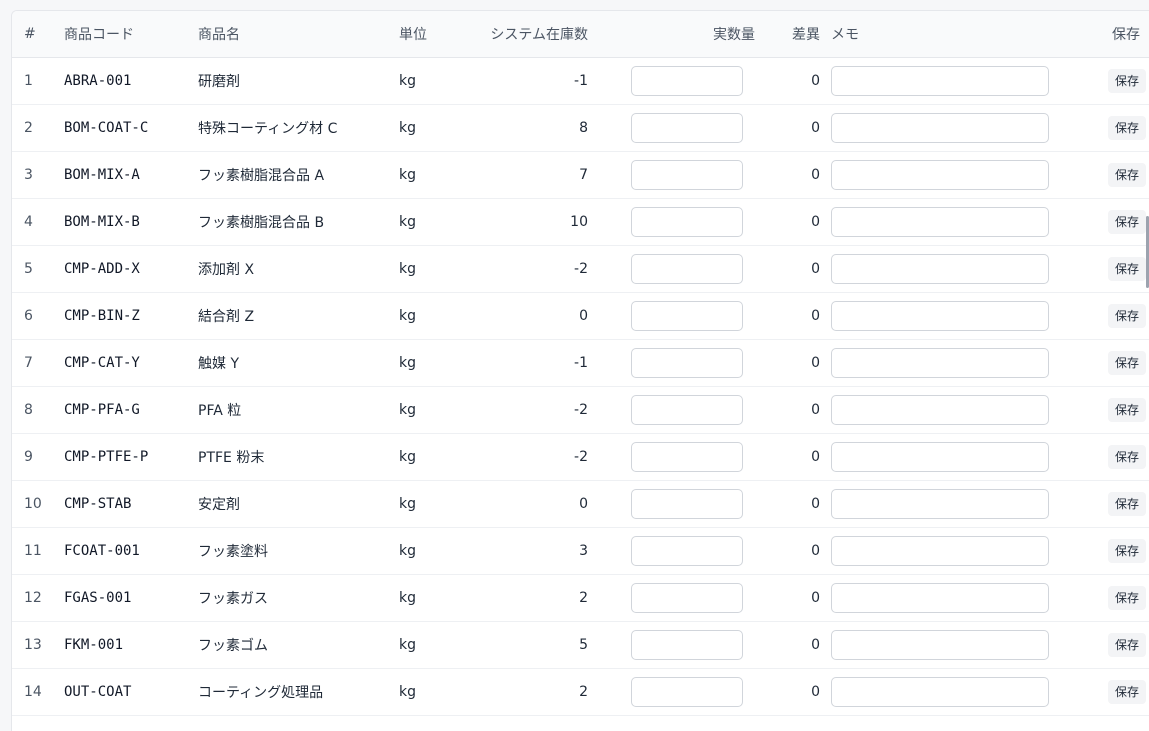 This screenshot has height=731, width=1149. What do you see at coordinates (98, 80) in the screenshot?
I see `product-code: ABRA-001` at bounding box center [98, 80].